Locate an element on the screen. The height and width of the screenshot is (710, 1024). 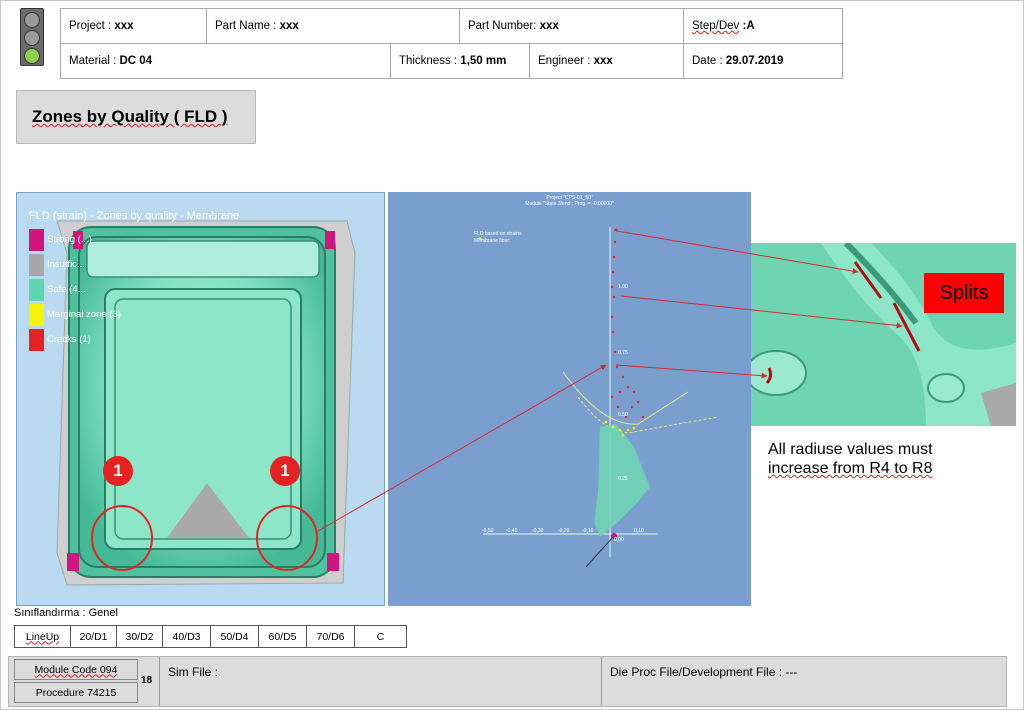
lineup-cell: 60/D5 is located at coordinates (282, 636).